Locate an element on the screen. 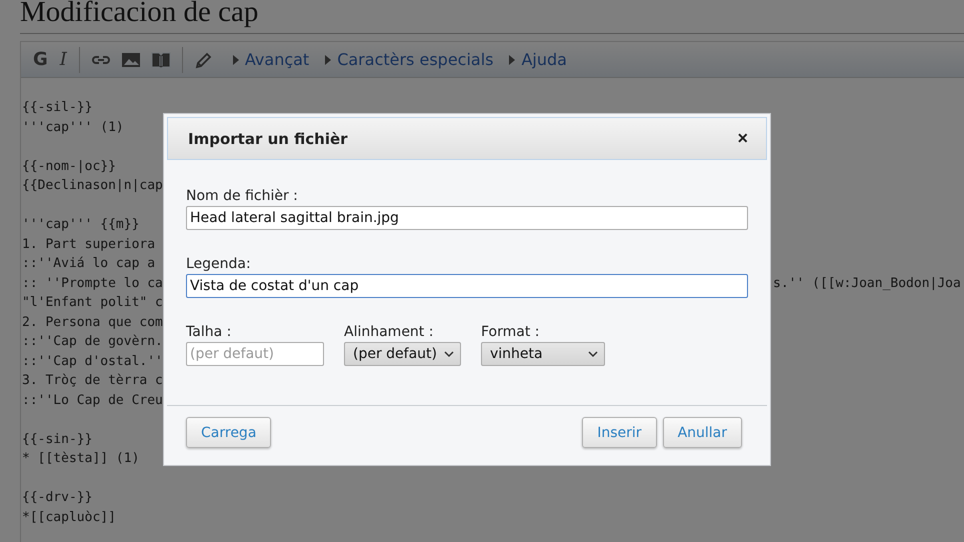 The image size is (964, 542). code-line: 2. Persona que com is located at coordinates (92, 322).